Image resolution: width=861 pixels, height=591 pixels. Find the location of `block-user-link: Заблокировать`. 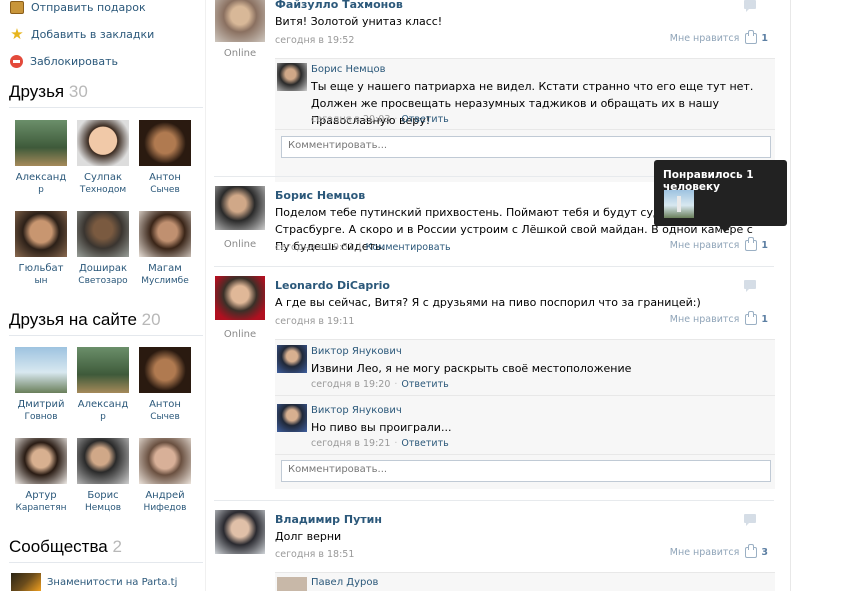

block-user-link: Заблокировать is located at coordinates (64, 61).